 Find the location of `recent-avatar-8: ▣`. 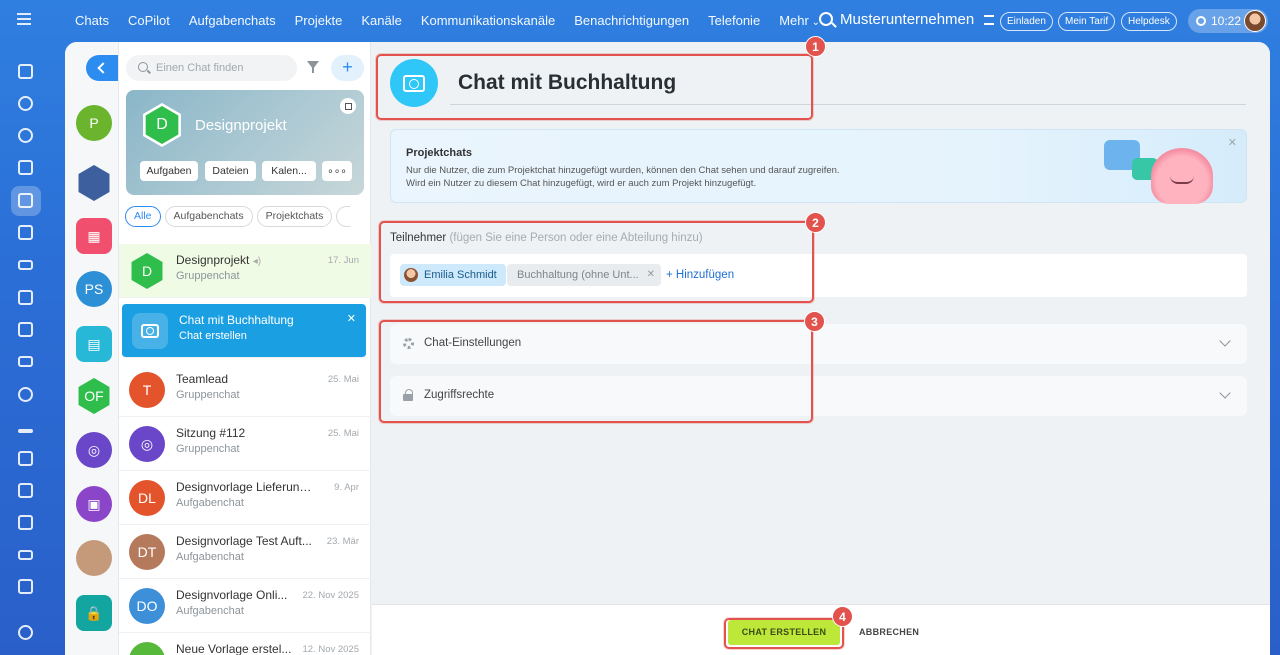

recent-avatar-8: ▣ is located at coordinates (94, 504).